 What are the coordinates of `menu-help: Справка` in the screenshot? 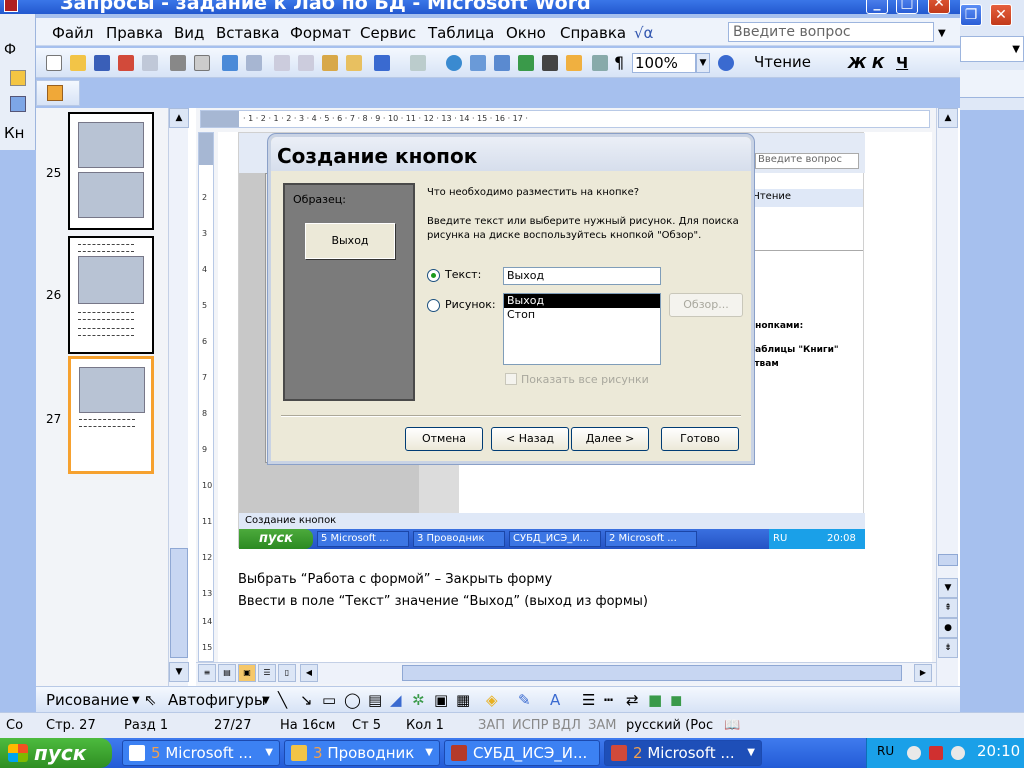 It's located at (593, 33).